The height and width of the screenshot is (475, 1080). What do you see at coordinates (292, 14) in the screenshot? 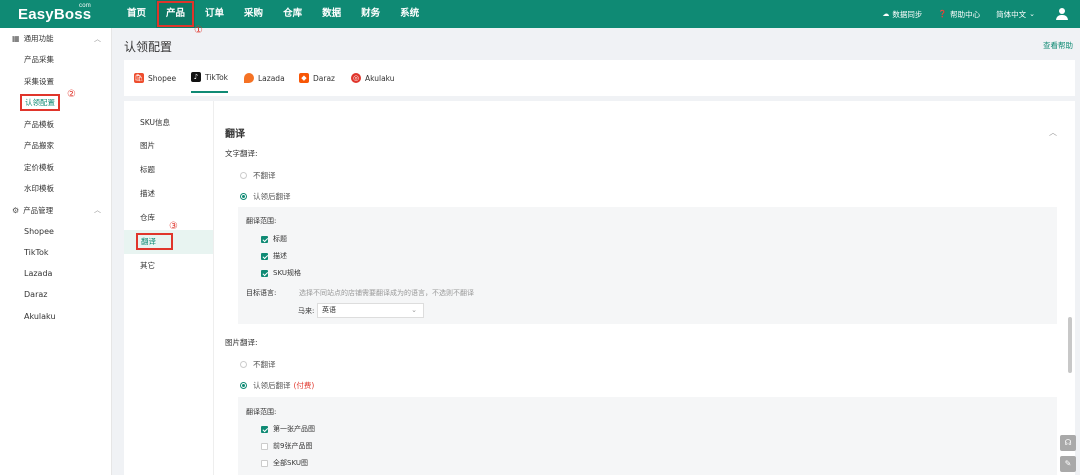
I see `nav-warehouse: 仓库` at bounding box center [292, 14].